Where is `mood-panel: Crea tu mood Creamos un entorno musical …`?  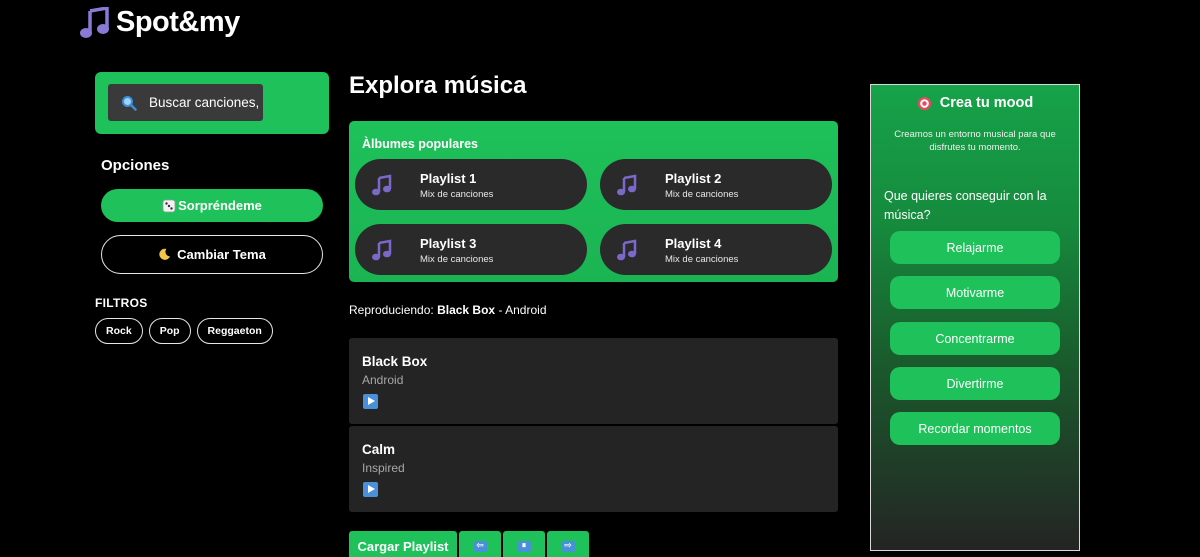 mood-panel: Crea tu mood Creamos un entorno musical … is located at coordinates (975, 317).